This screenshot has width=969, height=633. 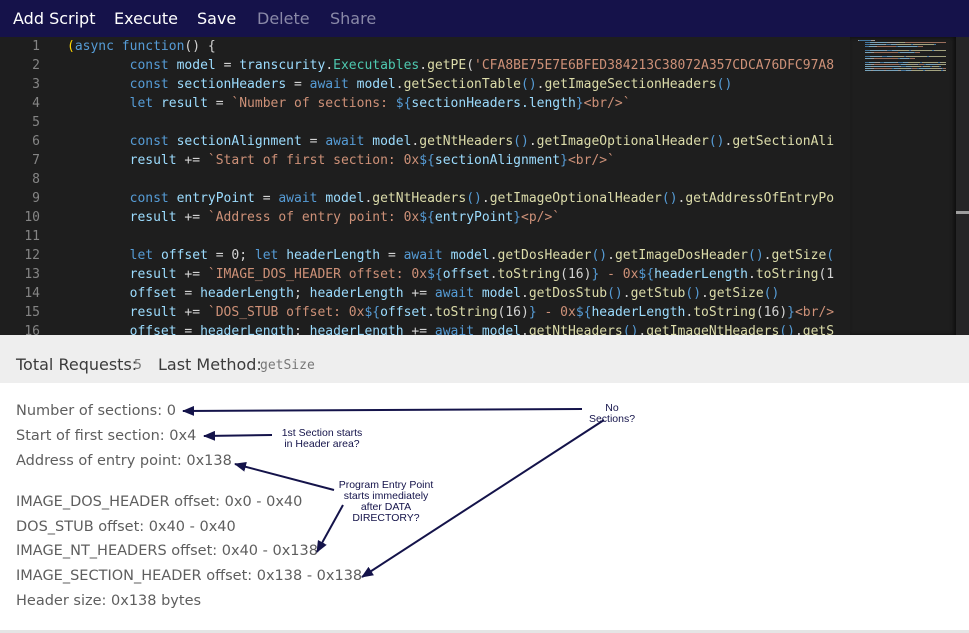 I want to click on annotation-no-sections: No Sections?, so click(x=612, y=413).